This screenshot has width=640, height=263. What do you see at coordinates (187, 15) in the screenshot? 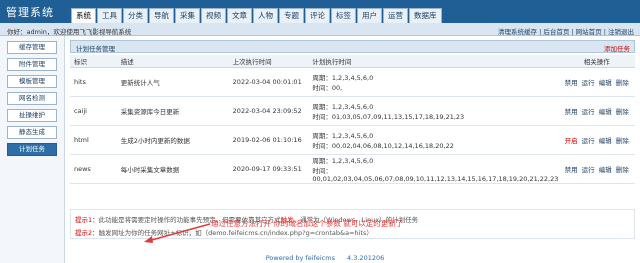
I see `nav-tab-collect: 采集` at bounding box center [187, 15].